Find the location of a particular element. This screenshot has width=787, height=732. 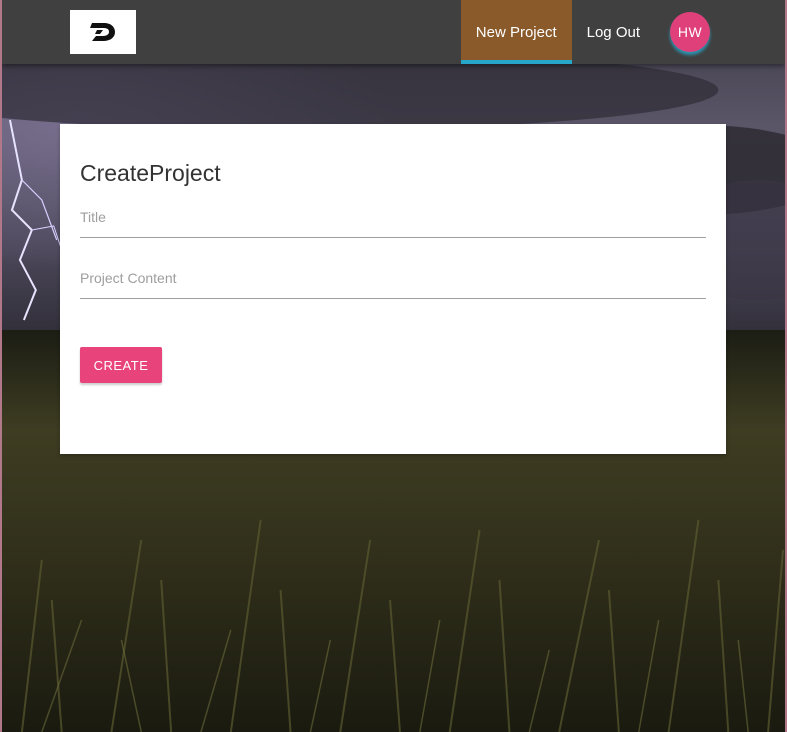

title-field-wrapper is located at coordinates (393, 223).